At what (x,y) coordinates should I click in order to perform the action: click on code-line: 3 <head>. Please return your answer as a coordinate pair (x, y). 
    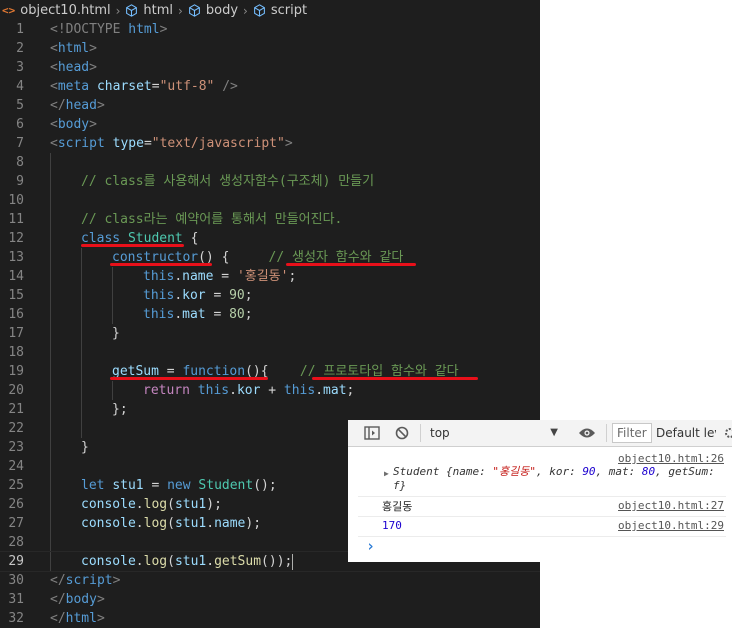
    Looking at the image, I should click on (270, 67).